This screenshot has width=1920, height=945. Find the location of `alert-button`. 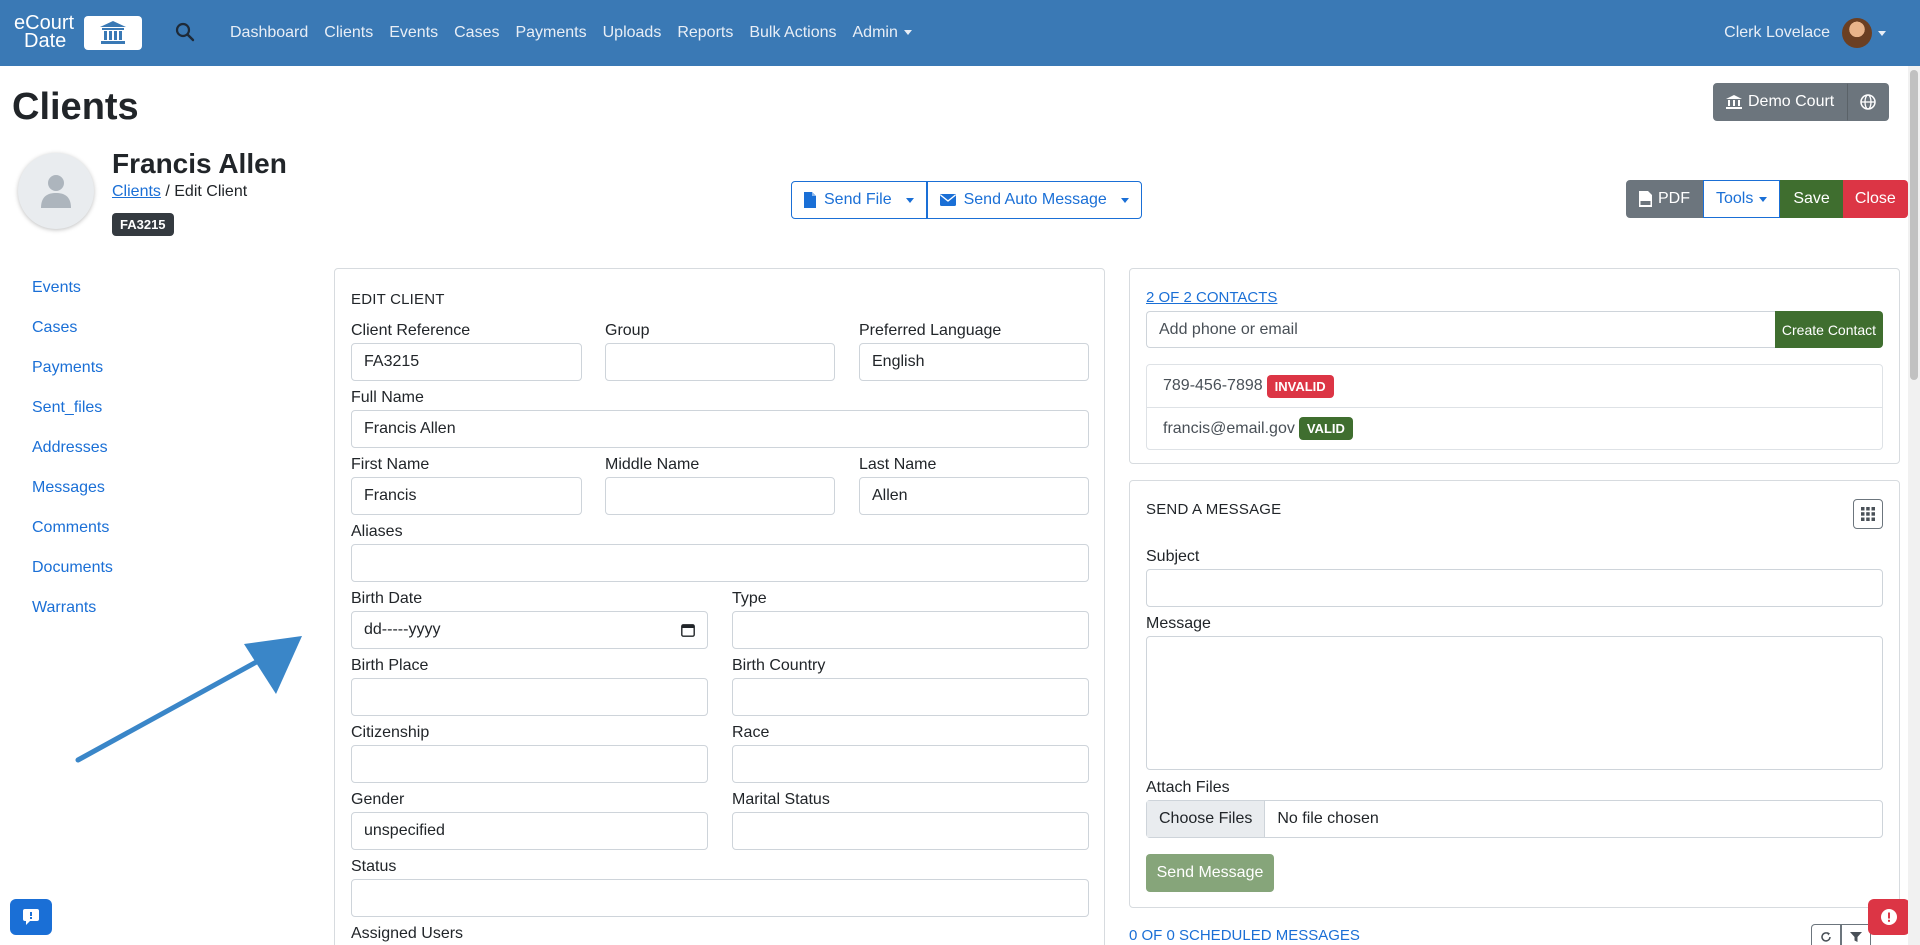

alert-button is located at coordinates (1889, 917).